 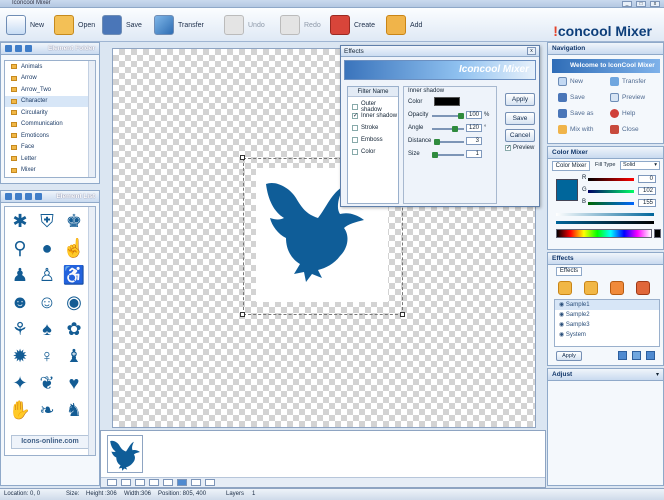 I want to click on nav-save-as: Save as, so click(x=576, y=113).